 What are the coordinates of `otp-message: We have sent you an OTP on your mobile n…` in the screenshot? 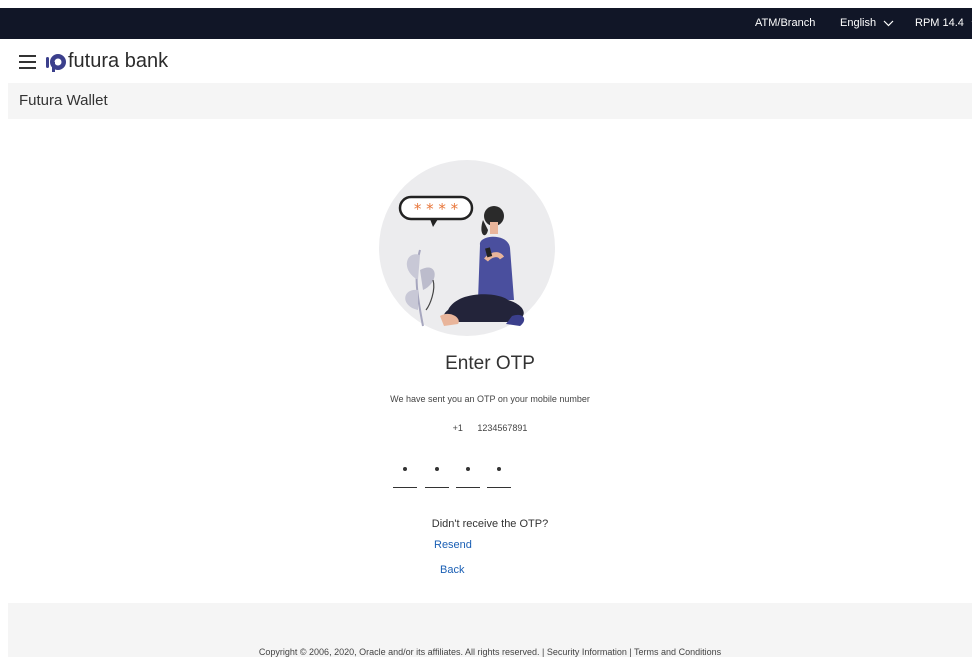 It's located at (490, 399).